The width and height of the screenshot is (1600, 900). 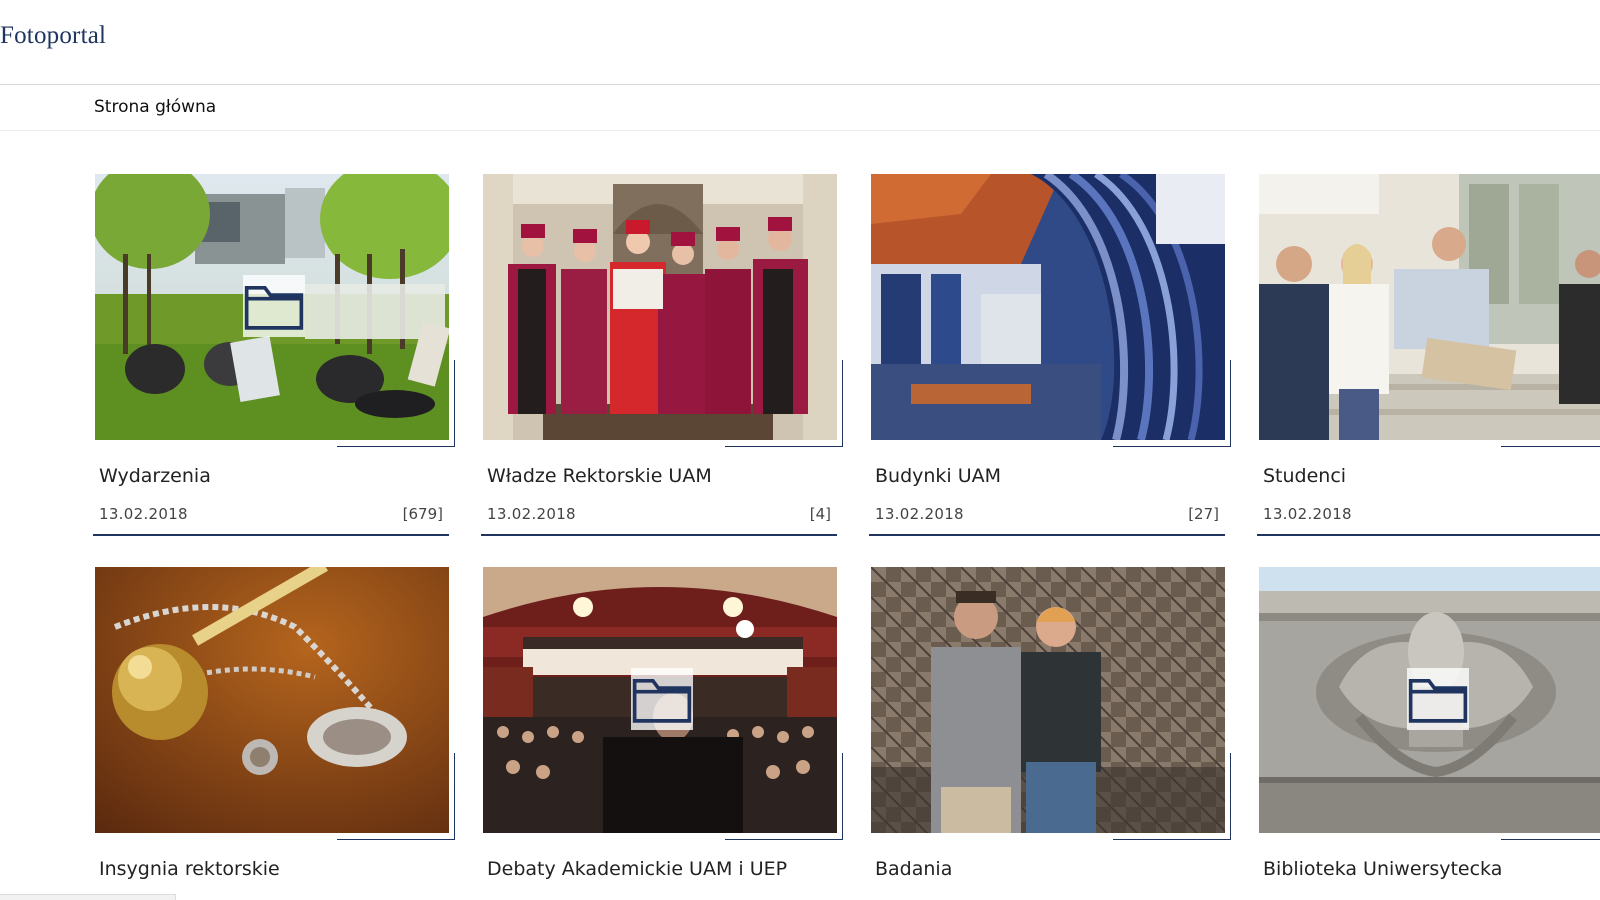 I want to click on gallery-title: Debaty Akademickie UAM i UEP, so click(x=637, y=869).